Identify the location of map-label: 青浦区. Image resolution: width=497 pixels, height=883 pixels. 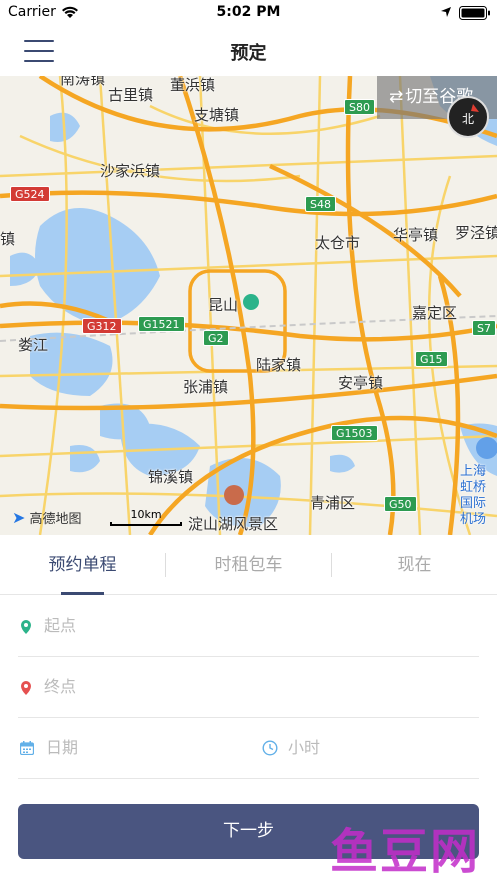
(333, 503).